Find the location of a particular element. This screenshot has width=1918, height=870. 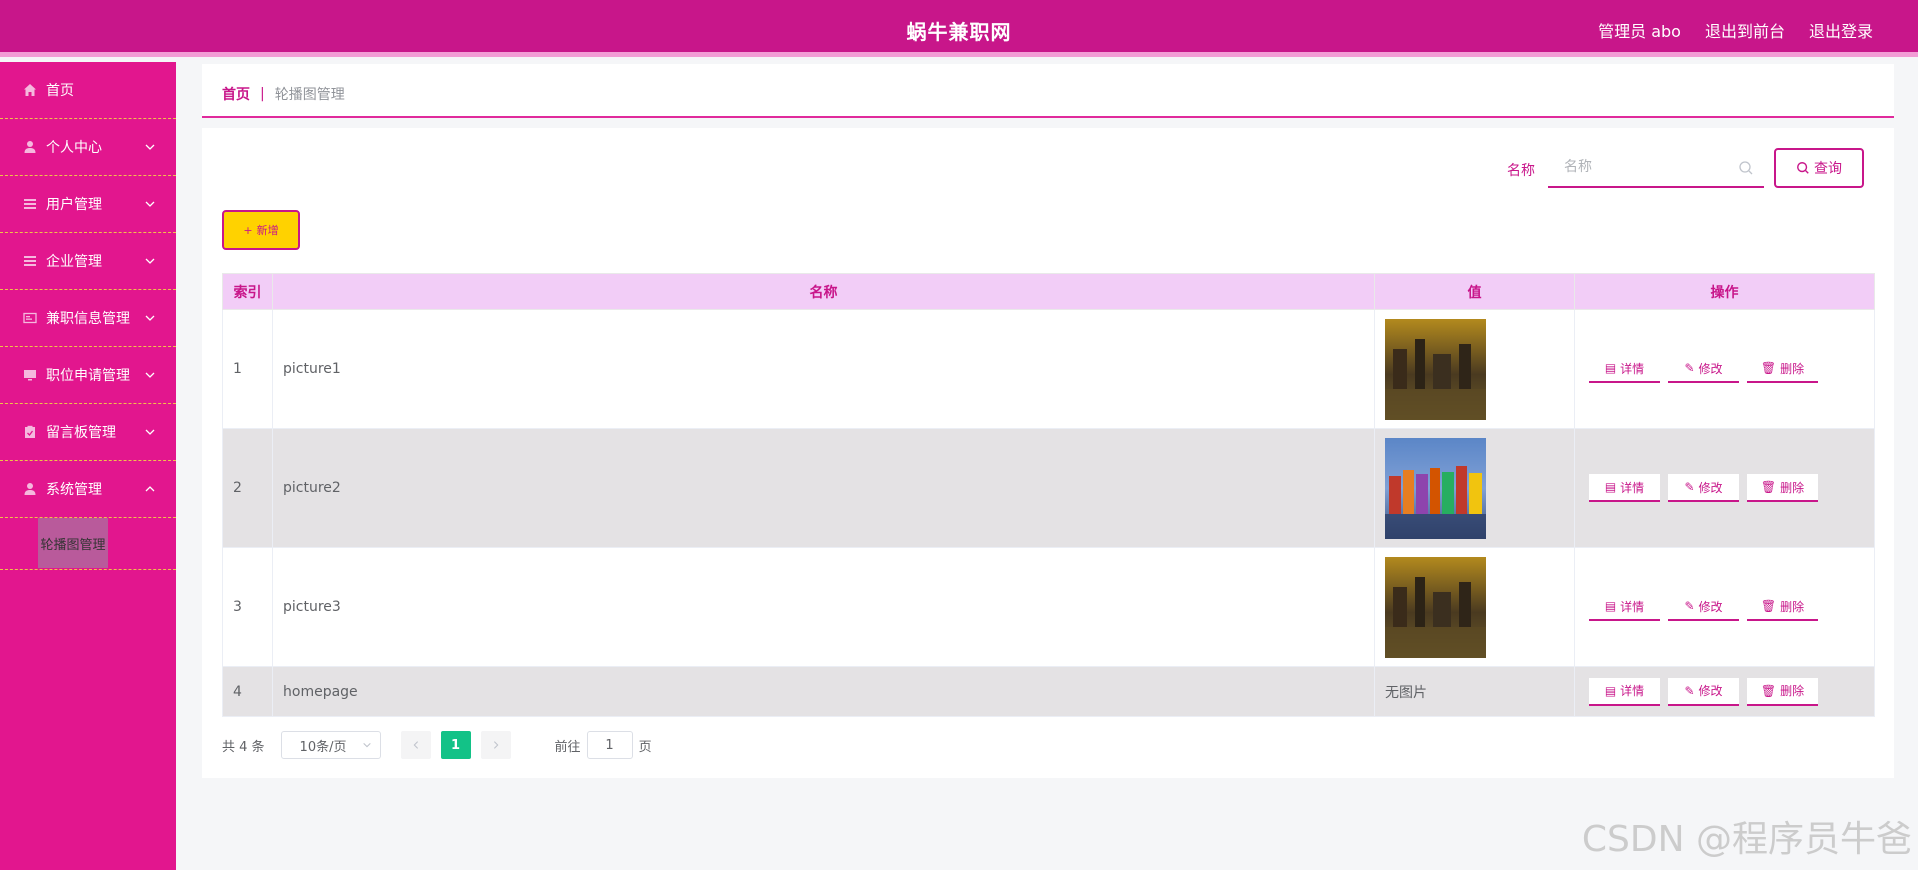

breadcrumb: 首页 | 轮播图管理 is located at coordinates (283, 94).